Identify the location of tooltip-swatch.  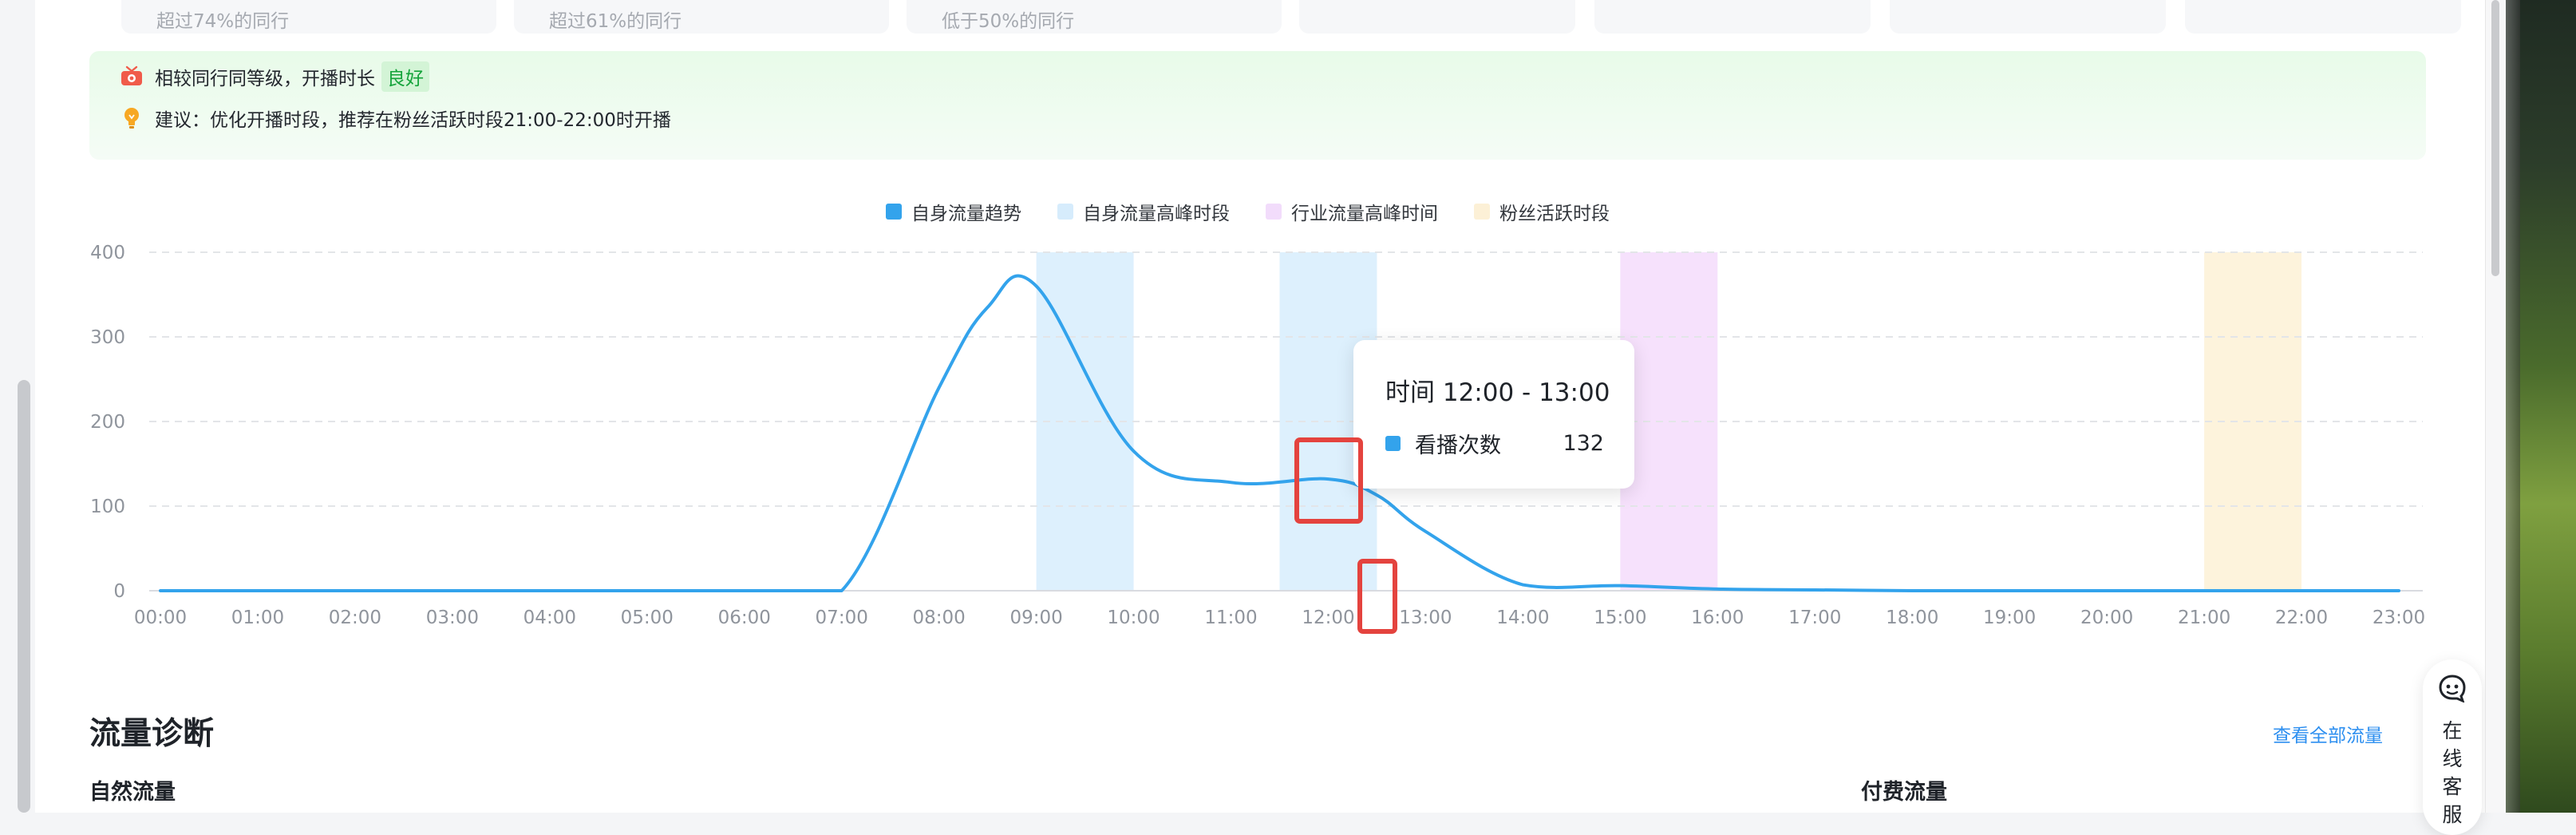
(1393, 444).